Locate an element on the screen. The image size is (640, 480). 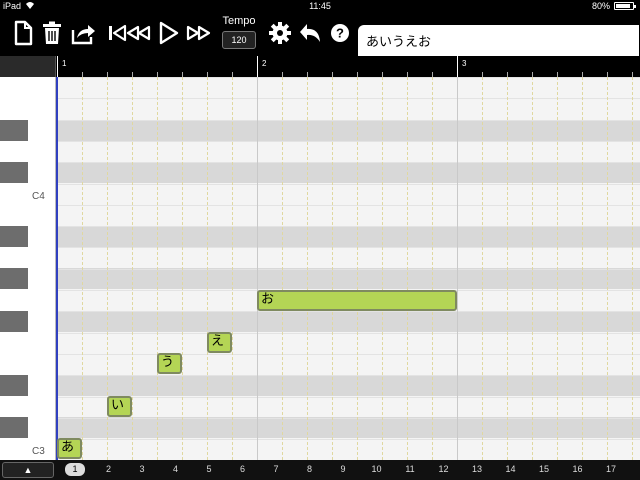
help-button: ? is located at coordinates (340, 33).